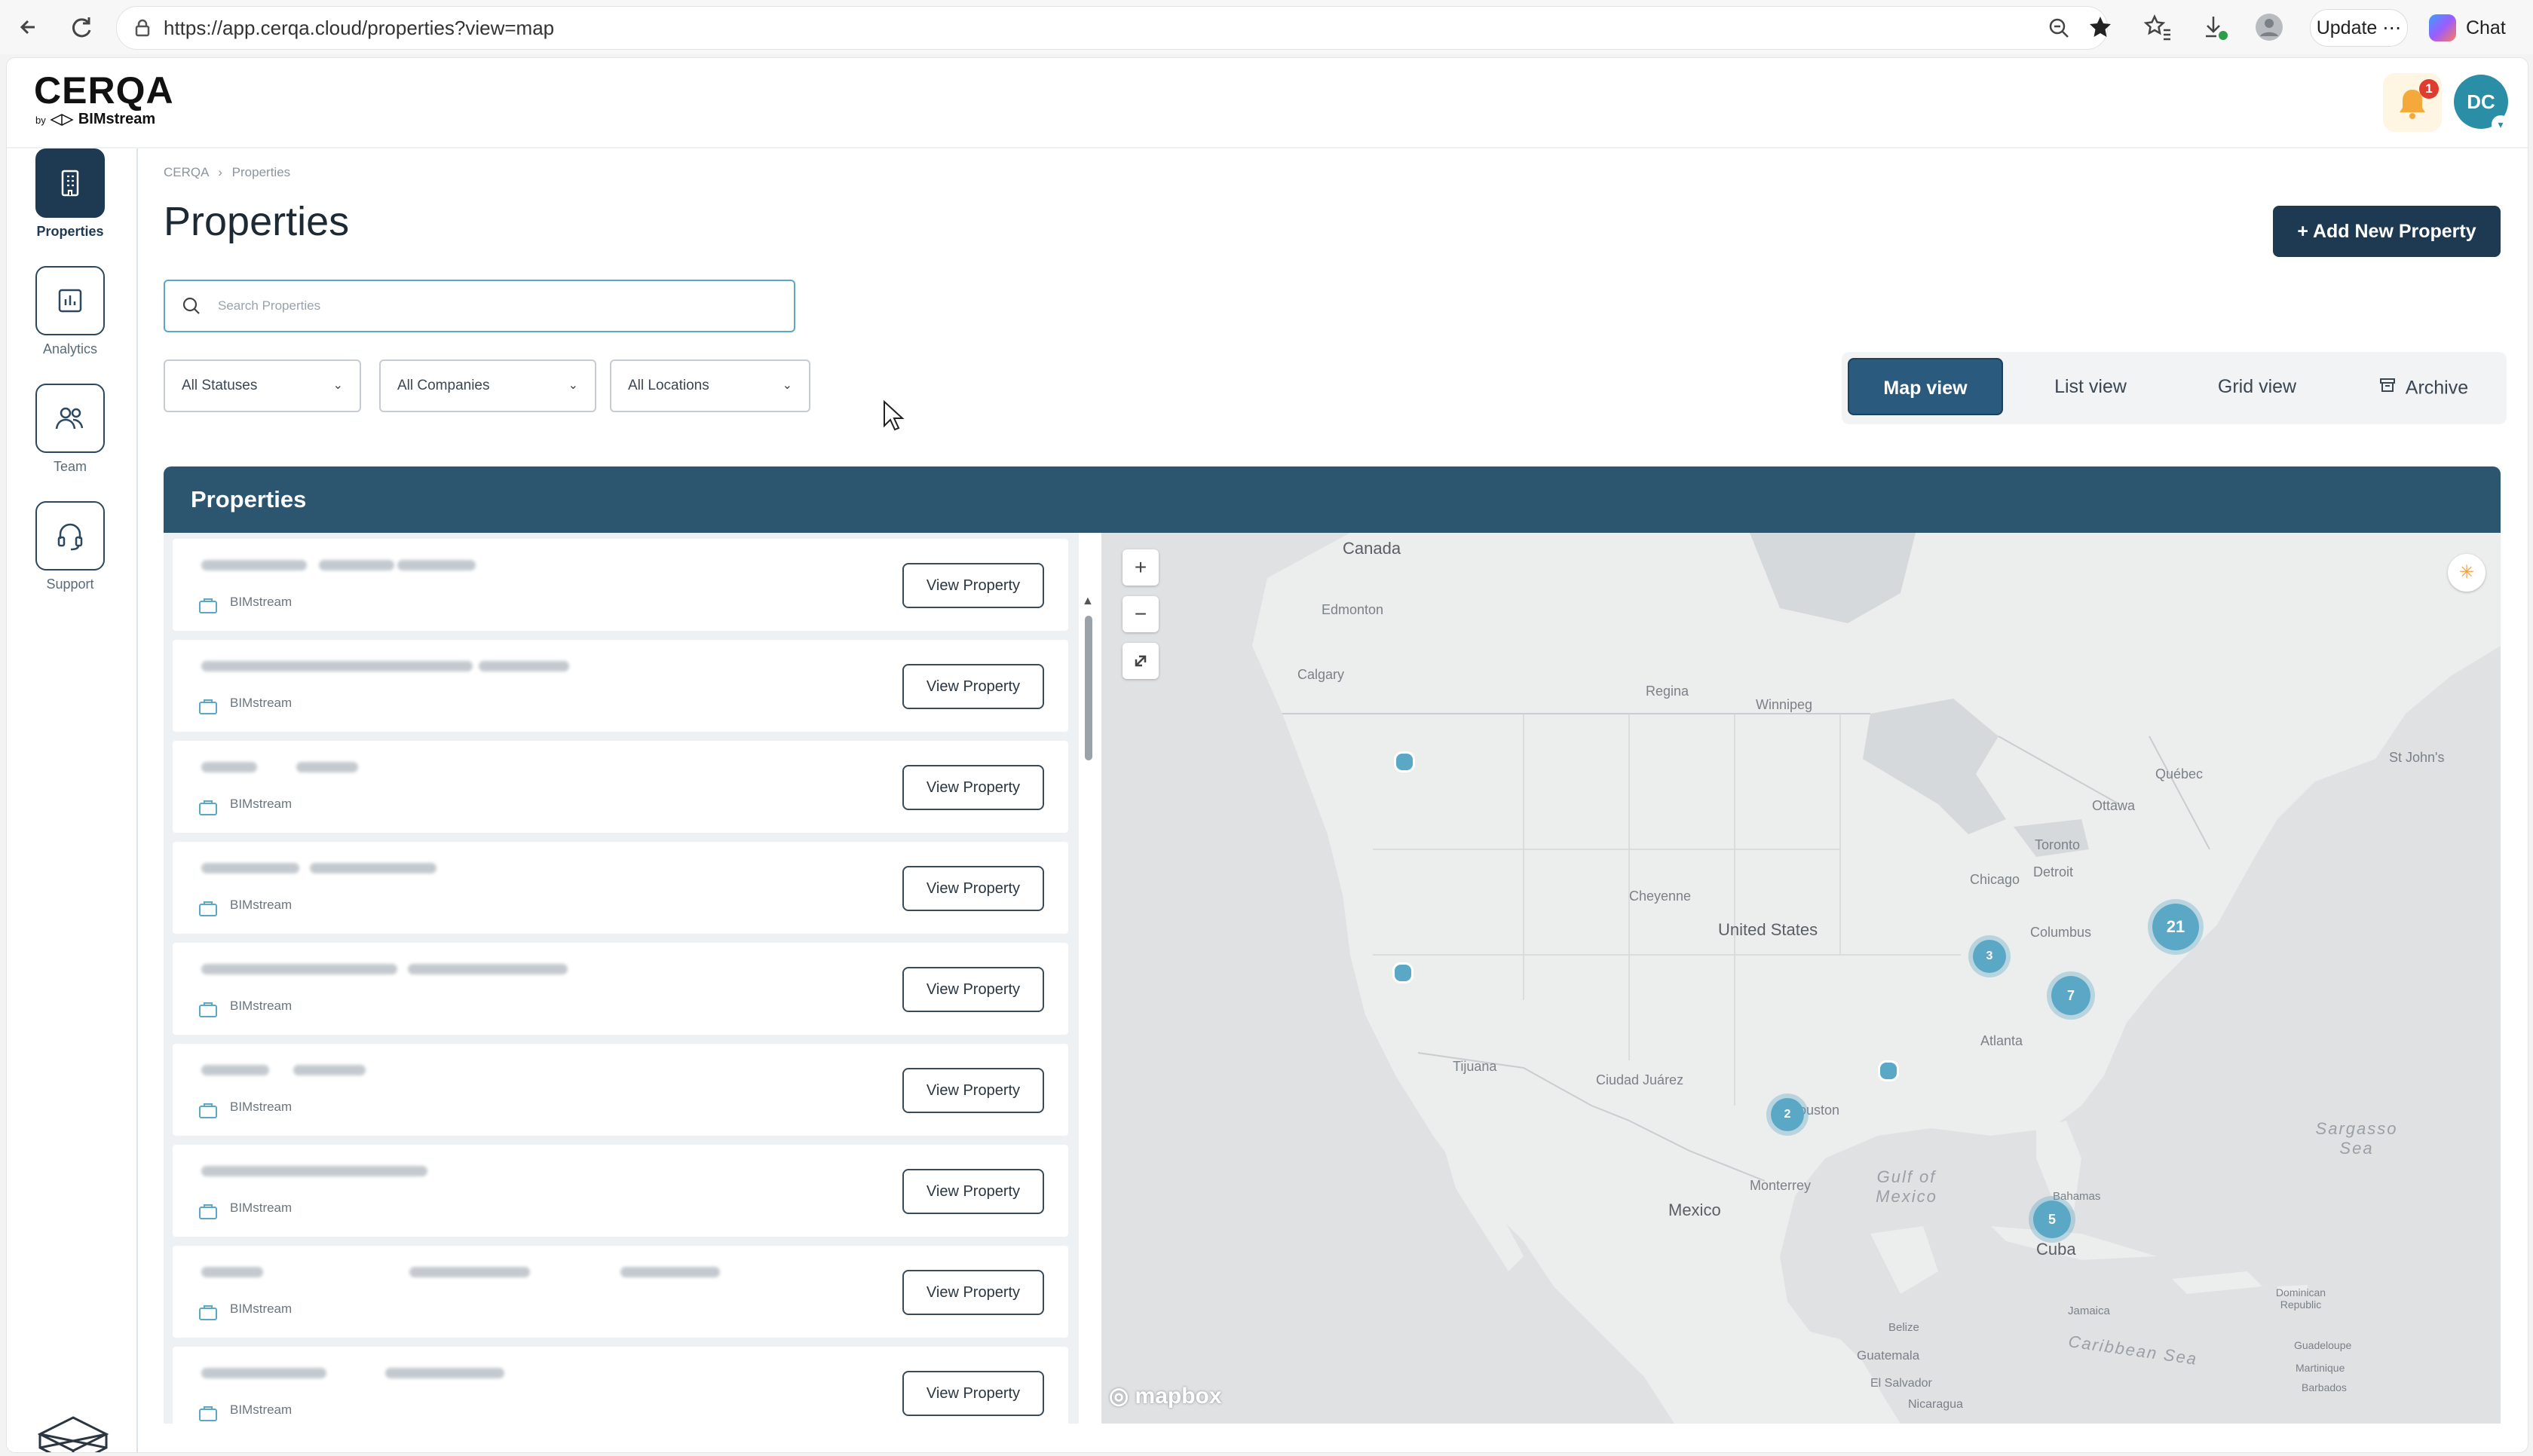 This screenshot has height=1456, width=2533. What do you see at coordinates (2347, 27) in the screenshot?
I see `update-label: Update` at bounding box center [2347, 27].